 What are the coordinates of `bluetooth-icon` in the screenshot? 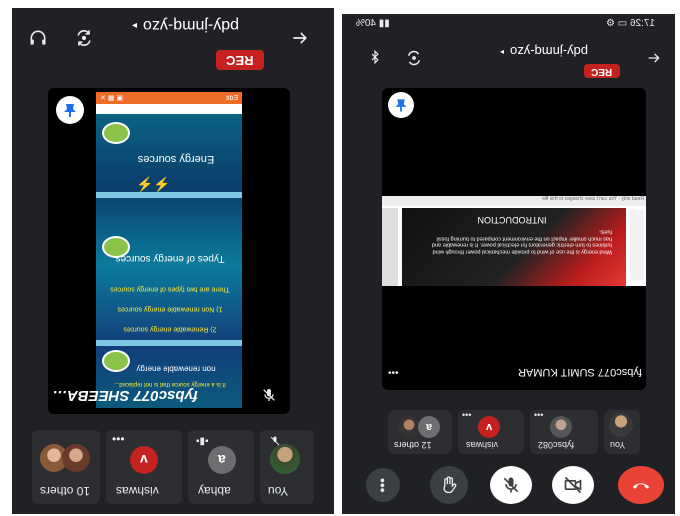 It's located at (375, 57).